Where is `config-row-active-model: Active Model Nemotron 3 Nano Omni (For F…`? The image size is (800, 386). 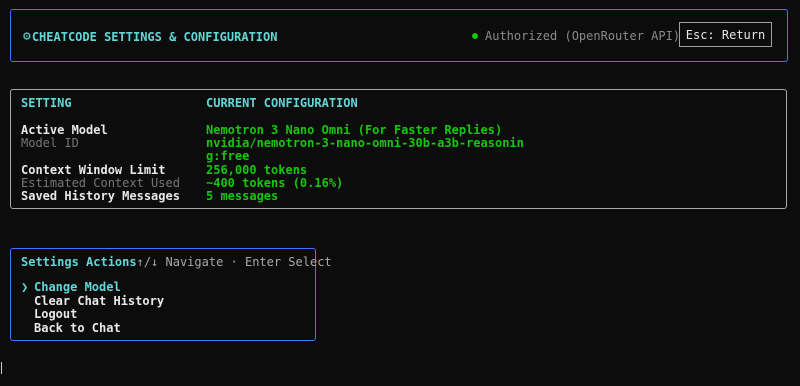
config-row-active-model: Active Model Nemotron 3 Nano Omni (For F… is located at coordinates (391, 130).